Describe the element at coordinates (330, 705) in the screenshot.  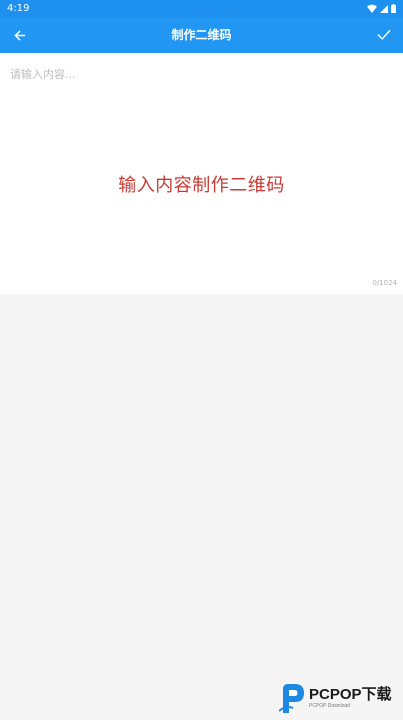
I see `watermark-subtitle: PCPOP Download` at that location.